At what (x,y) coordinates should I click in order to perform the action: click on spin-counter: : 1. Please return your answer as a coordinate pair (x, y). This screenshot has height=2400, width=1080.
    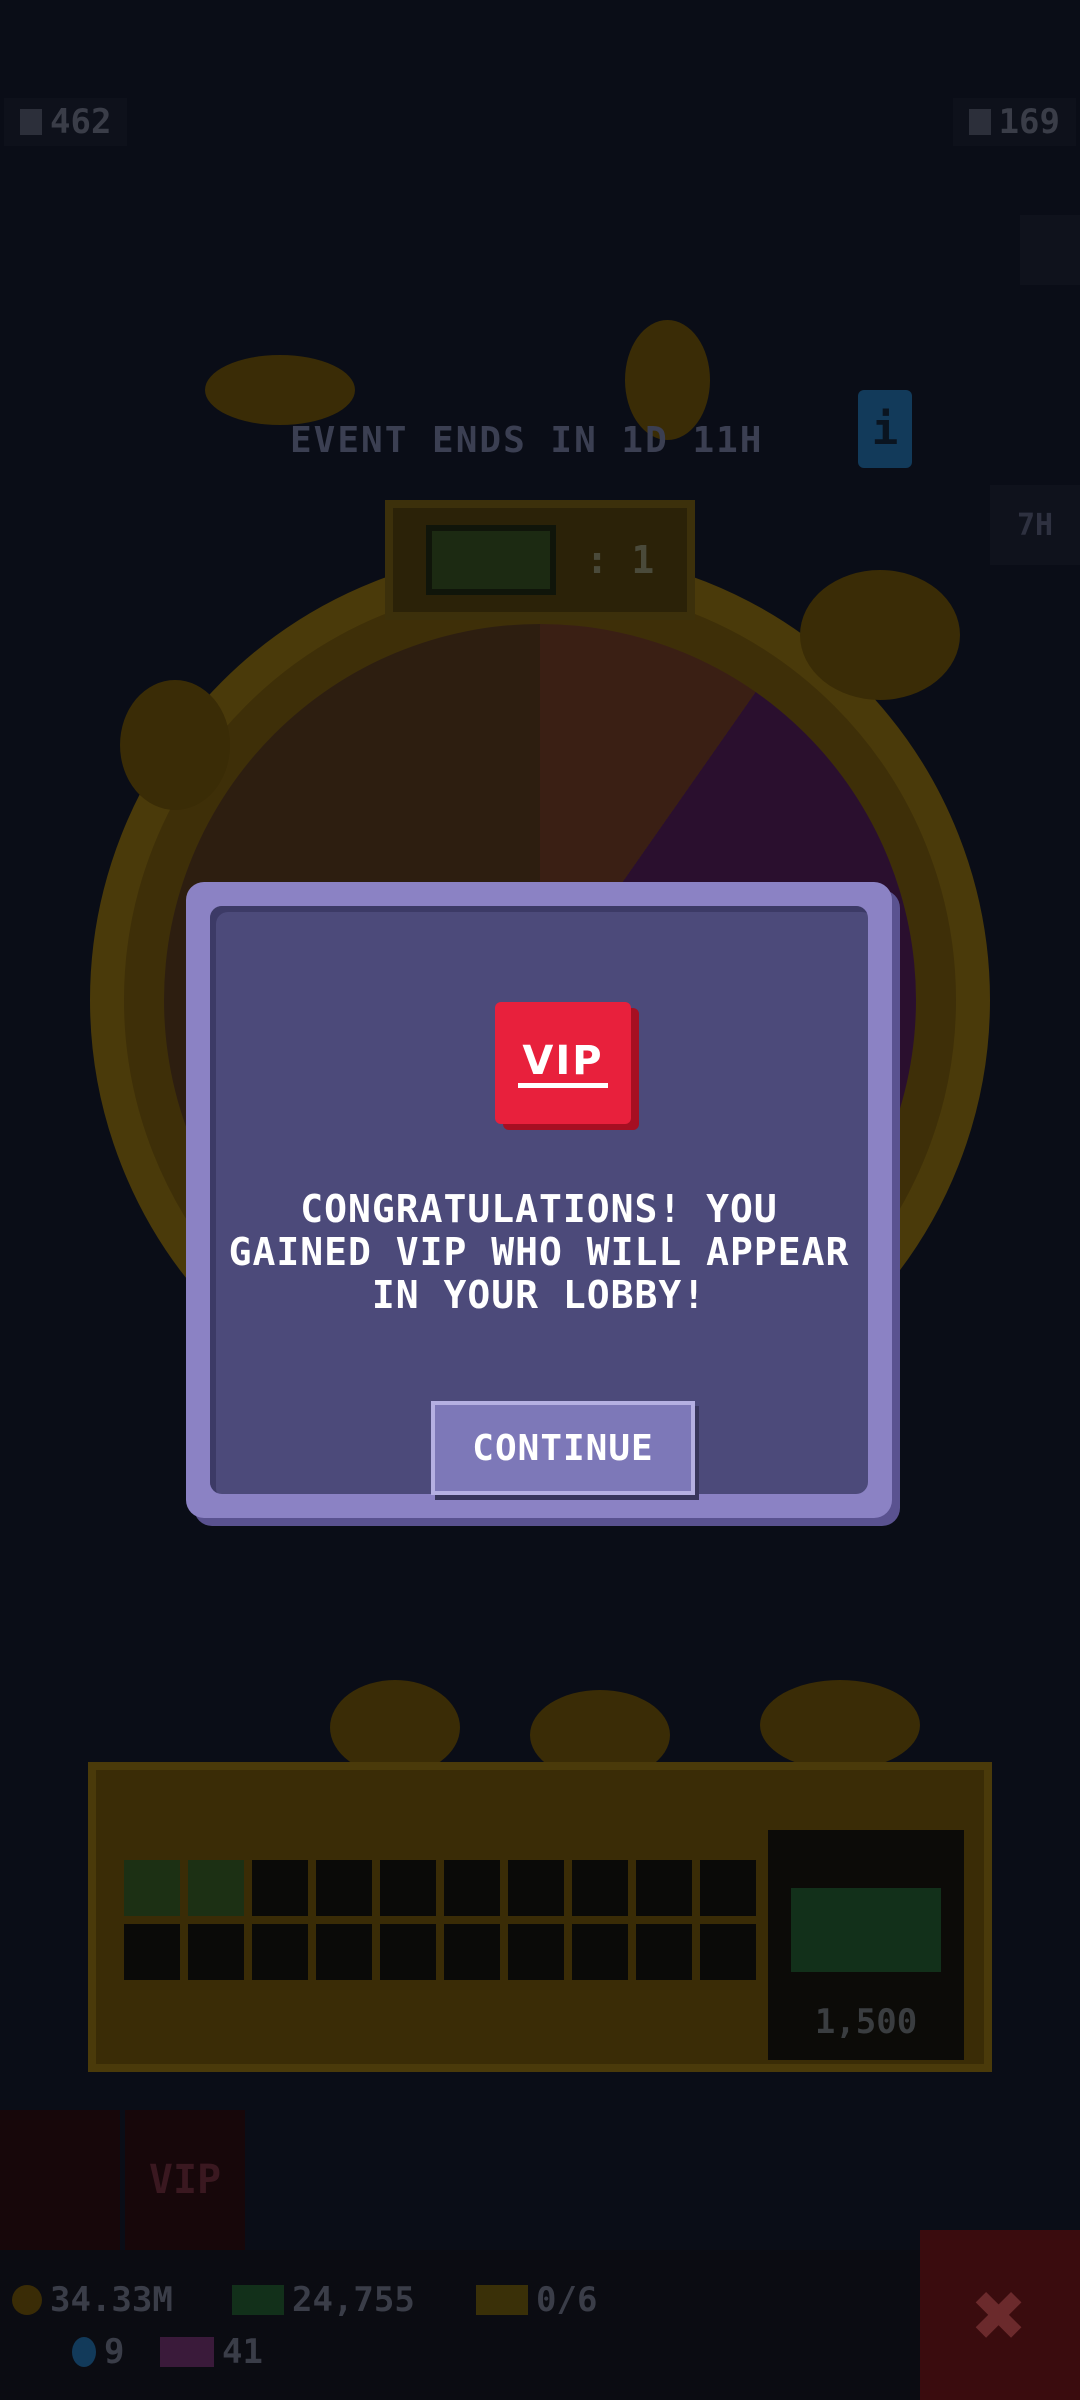
    Looking at the image, I should click on (540, 560).